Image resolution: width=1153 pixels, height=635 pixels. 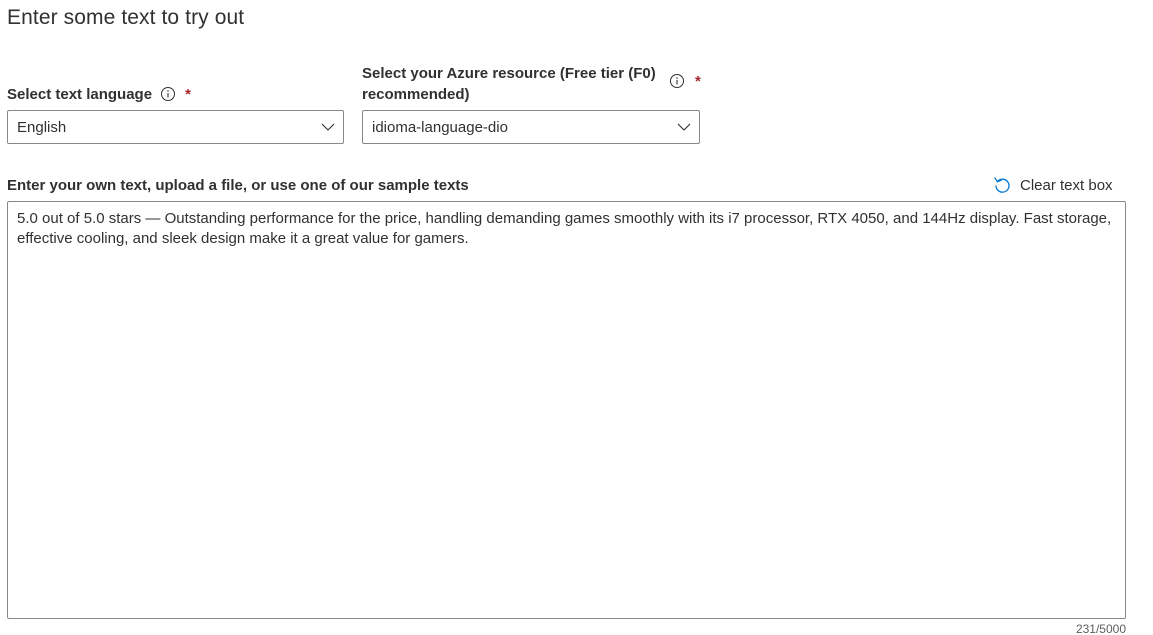 I want to click on resource-dropdown: idioma-language-dio, so click(x=531, y=127).